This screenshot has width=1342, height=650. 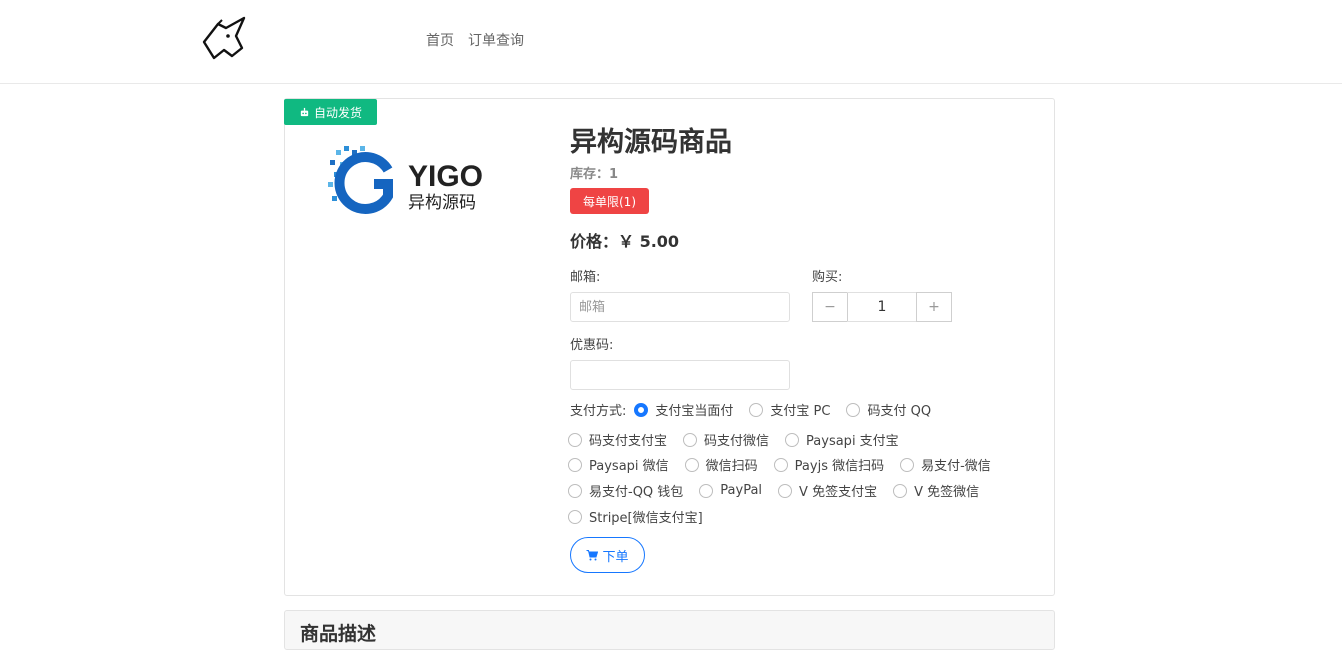 I want to click on image-brand-text: YIGO, so click(x=445, y=176).